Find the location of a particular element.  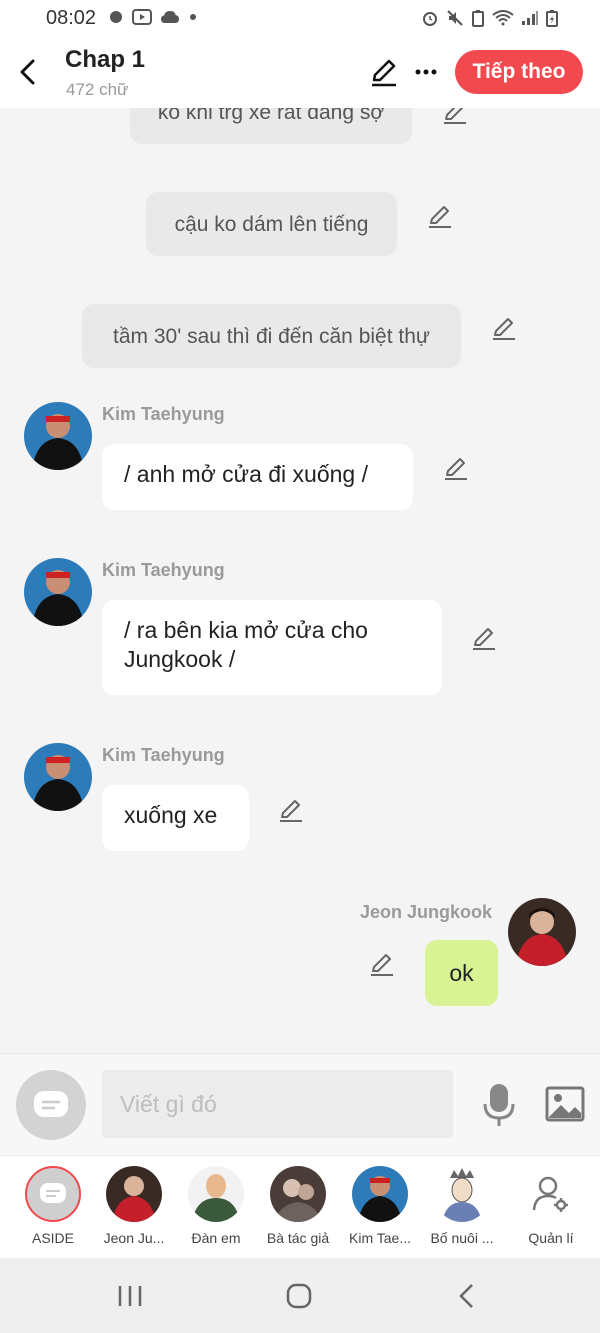

manage-avatar is located at coordinates (551, 1194).